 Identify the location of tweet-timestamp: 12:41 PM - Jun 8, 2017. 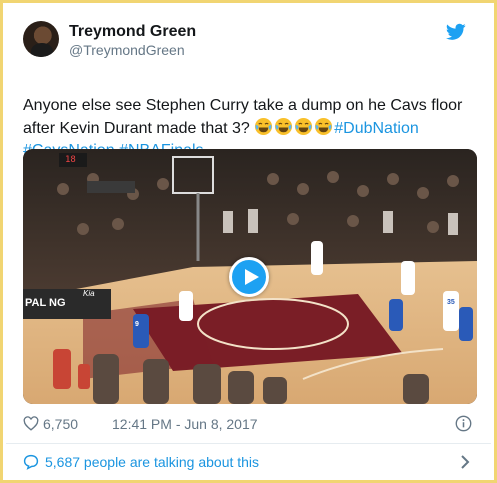
(185, 424).